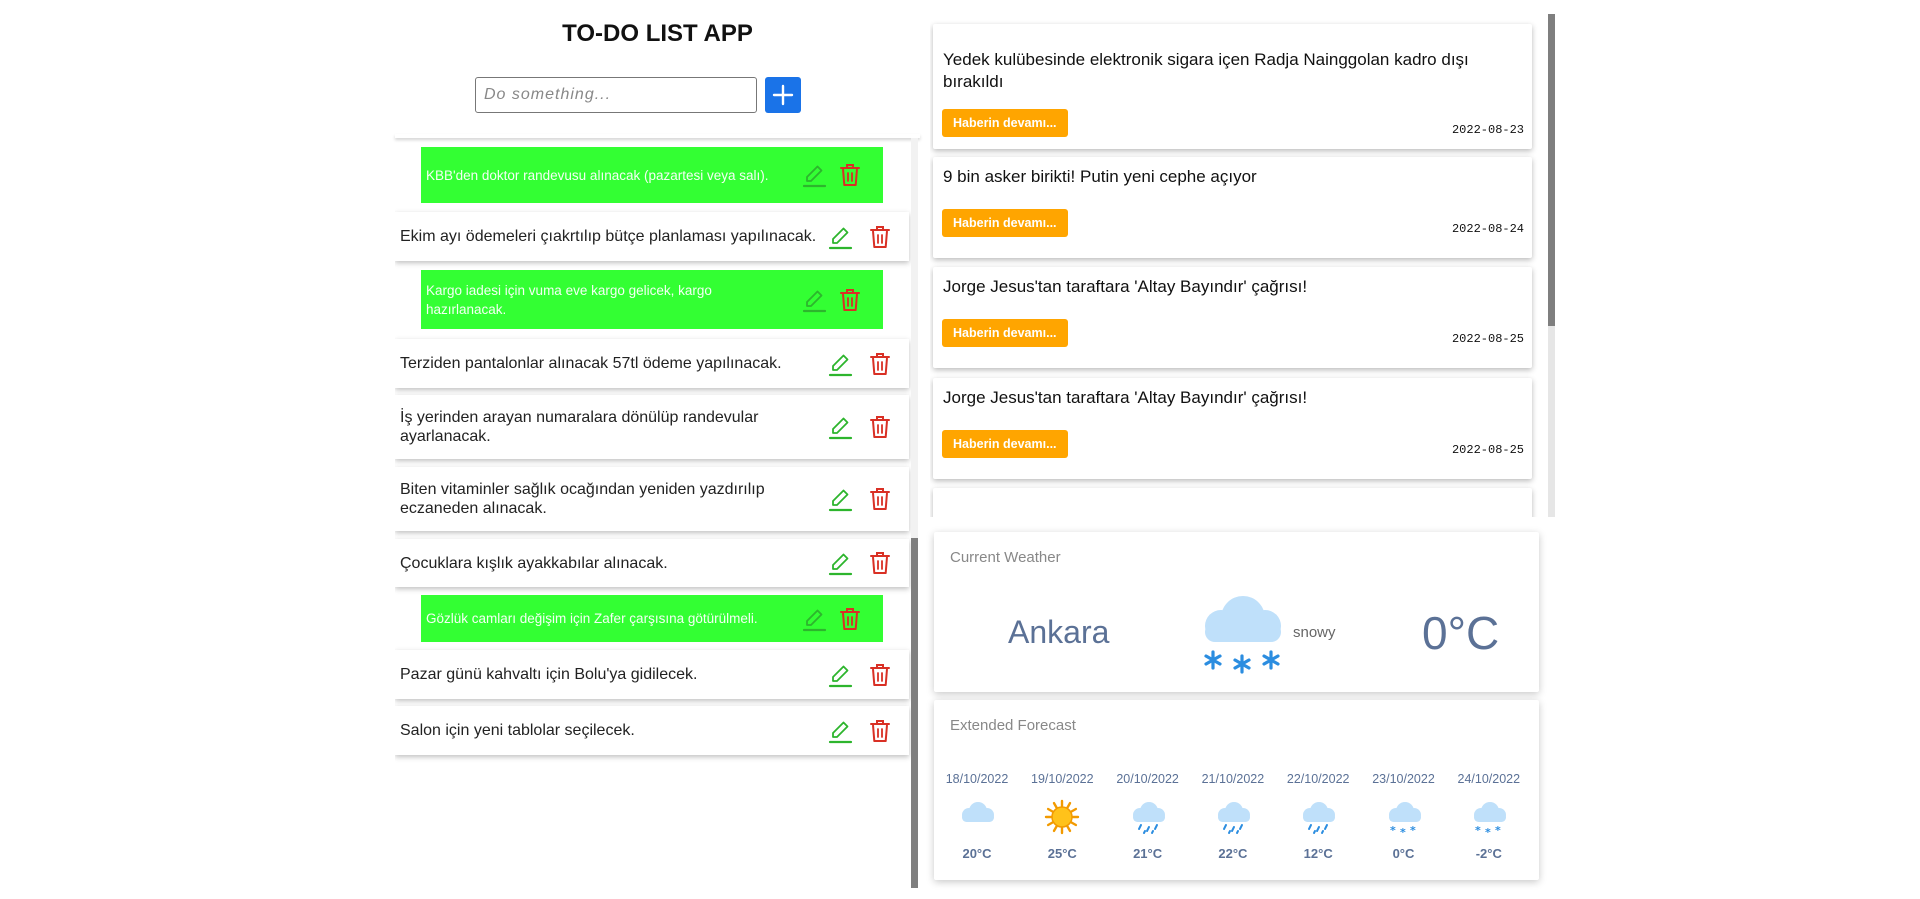 This screenshot has width=1920, height=899. Describe the element at coordinates (1318, 853) in the screenshot. I see `forecast-temperature: 12°C` at that location.